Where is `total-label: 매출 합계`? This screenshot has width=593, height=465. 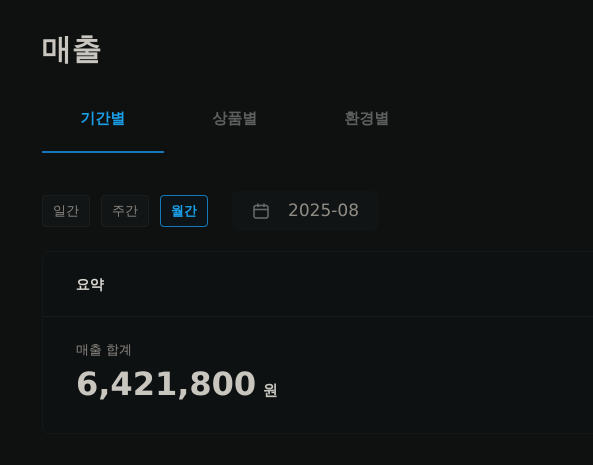
total-label: 매출 합계 is located at coordinates (105, 350).